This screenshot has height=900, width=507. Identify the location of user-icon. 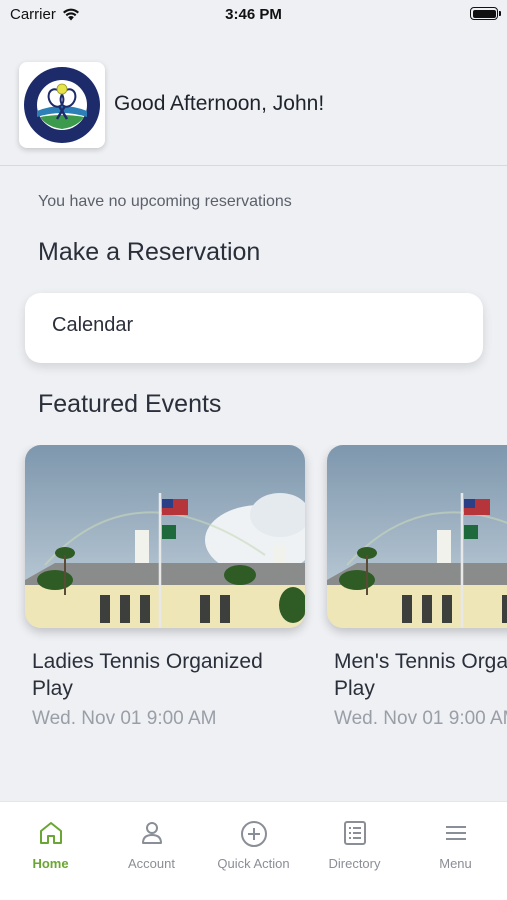
(151, 833).